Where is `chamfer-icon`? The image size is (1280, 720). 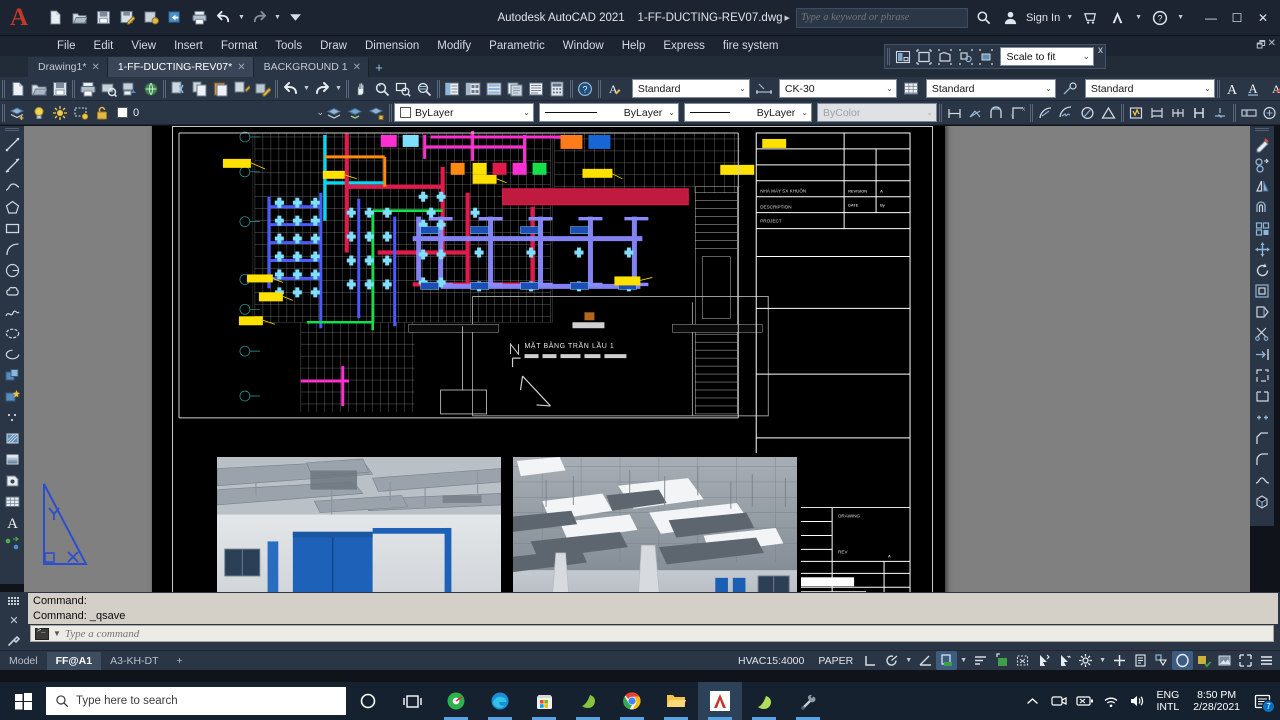
chamfer-icon is located at coordinates (1262, 438).